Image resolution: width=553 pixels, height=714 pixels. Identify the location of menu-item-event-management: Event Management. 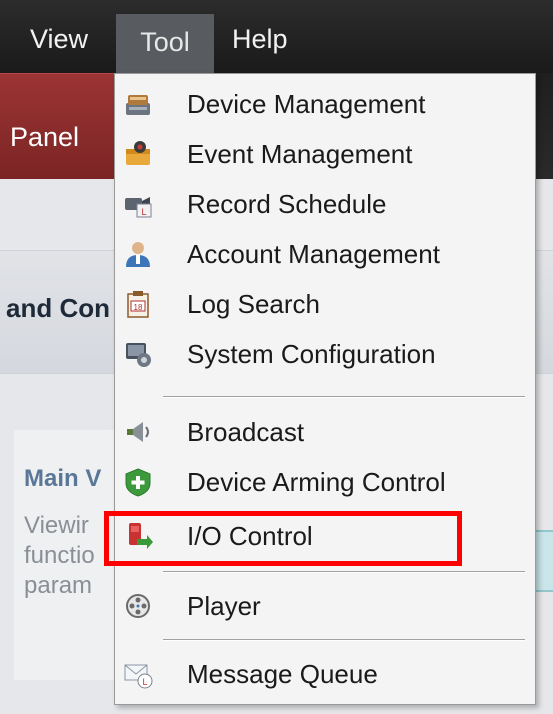
(325, 155).